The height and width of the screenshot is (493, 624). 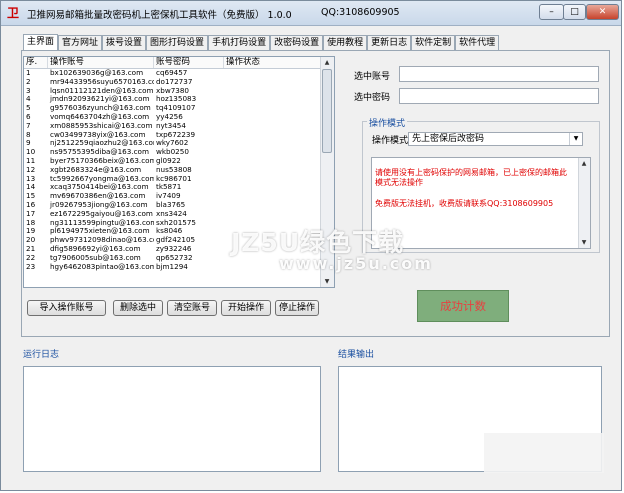 What do you see at coordinates (159, 15) in the screenshot?
I see `window-title: 卫推网易邮箱批量改密码机上密保机工具软件（免费版） 1.0.0` at bounding box center [159, 15].